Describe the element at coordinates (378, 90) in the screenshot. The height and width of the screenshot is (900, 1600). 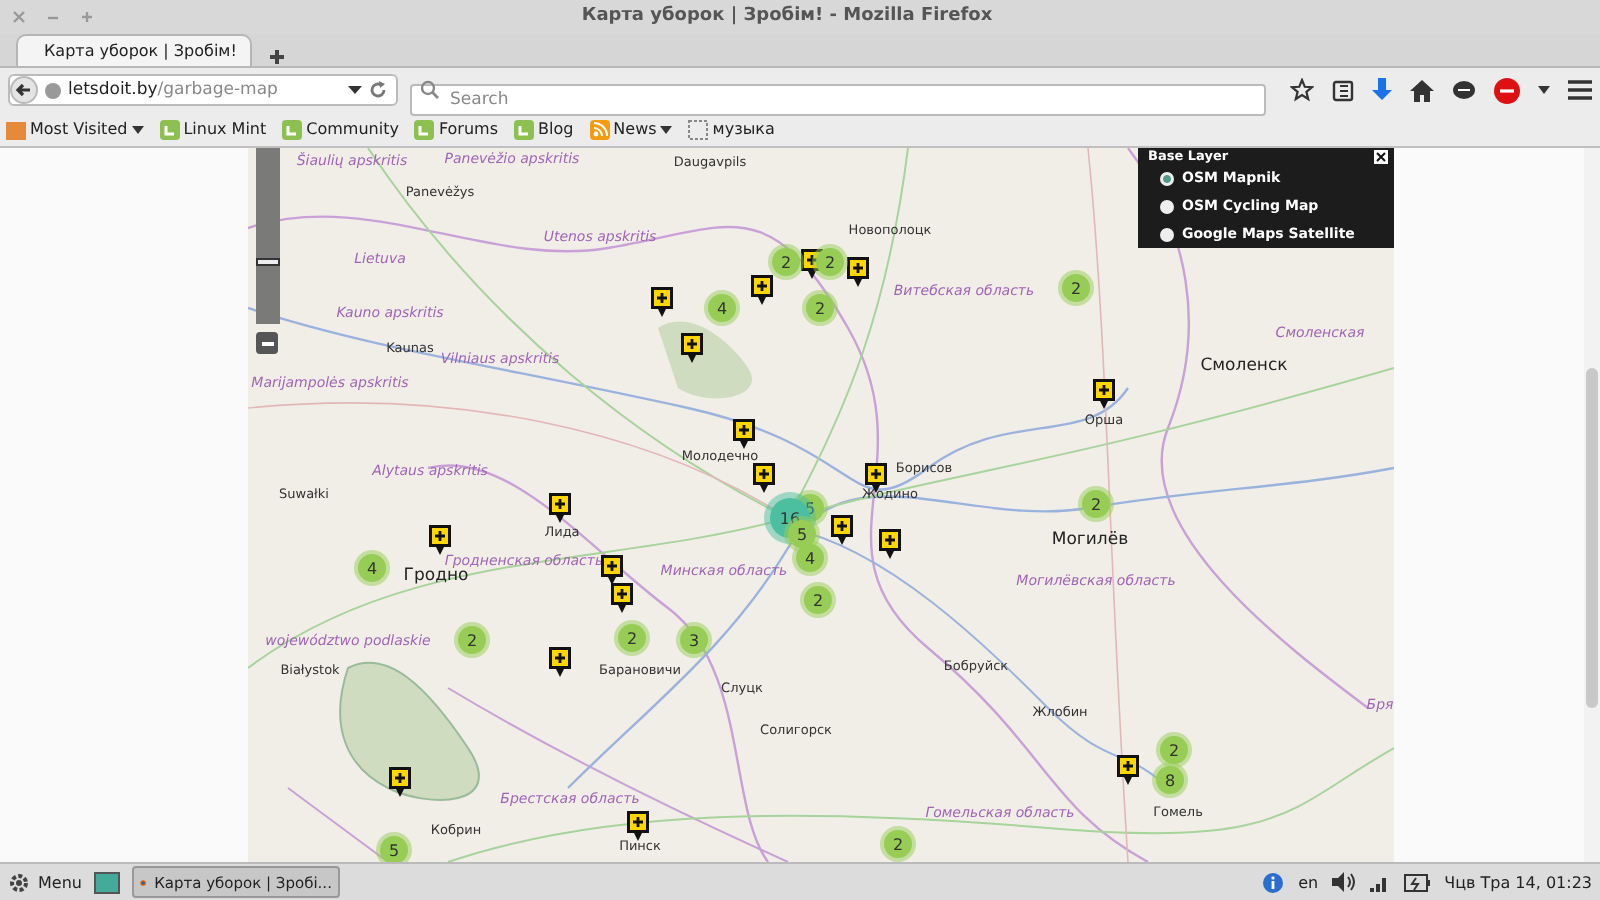
I see `reload-icon` at that location.